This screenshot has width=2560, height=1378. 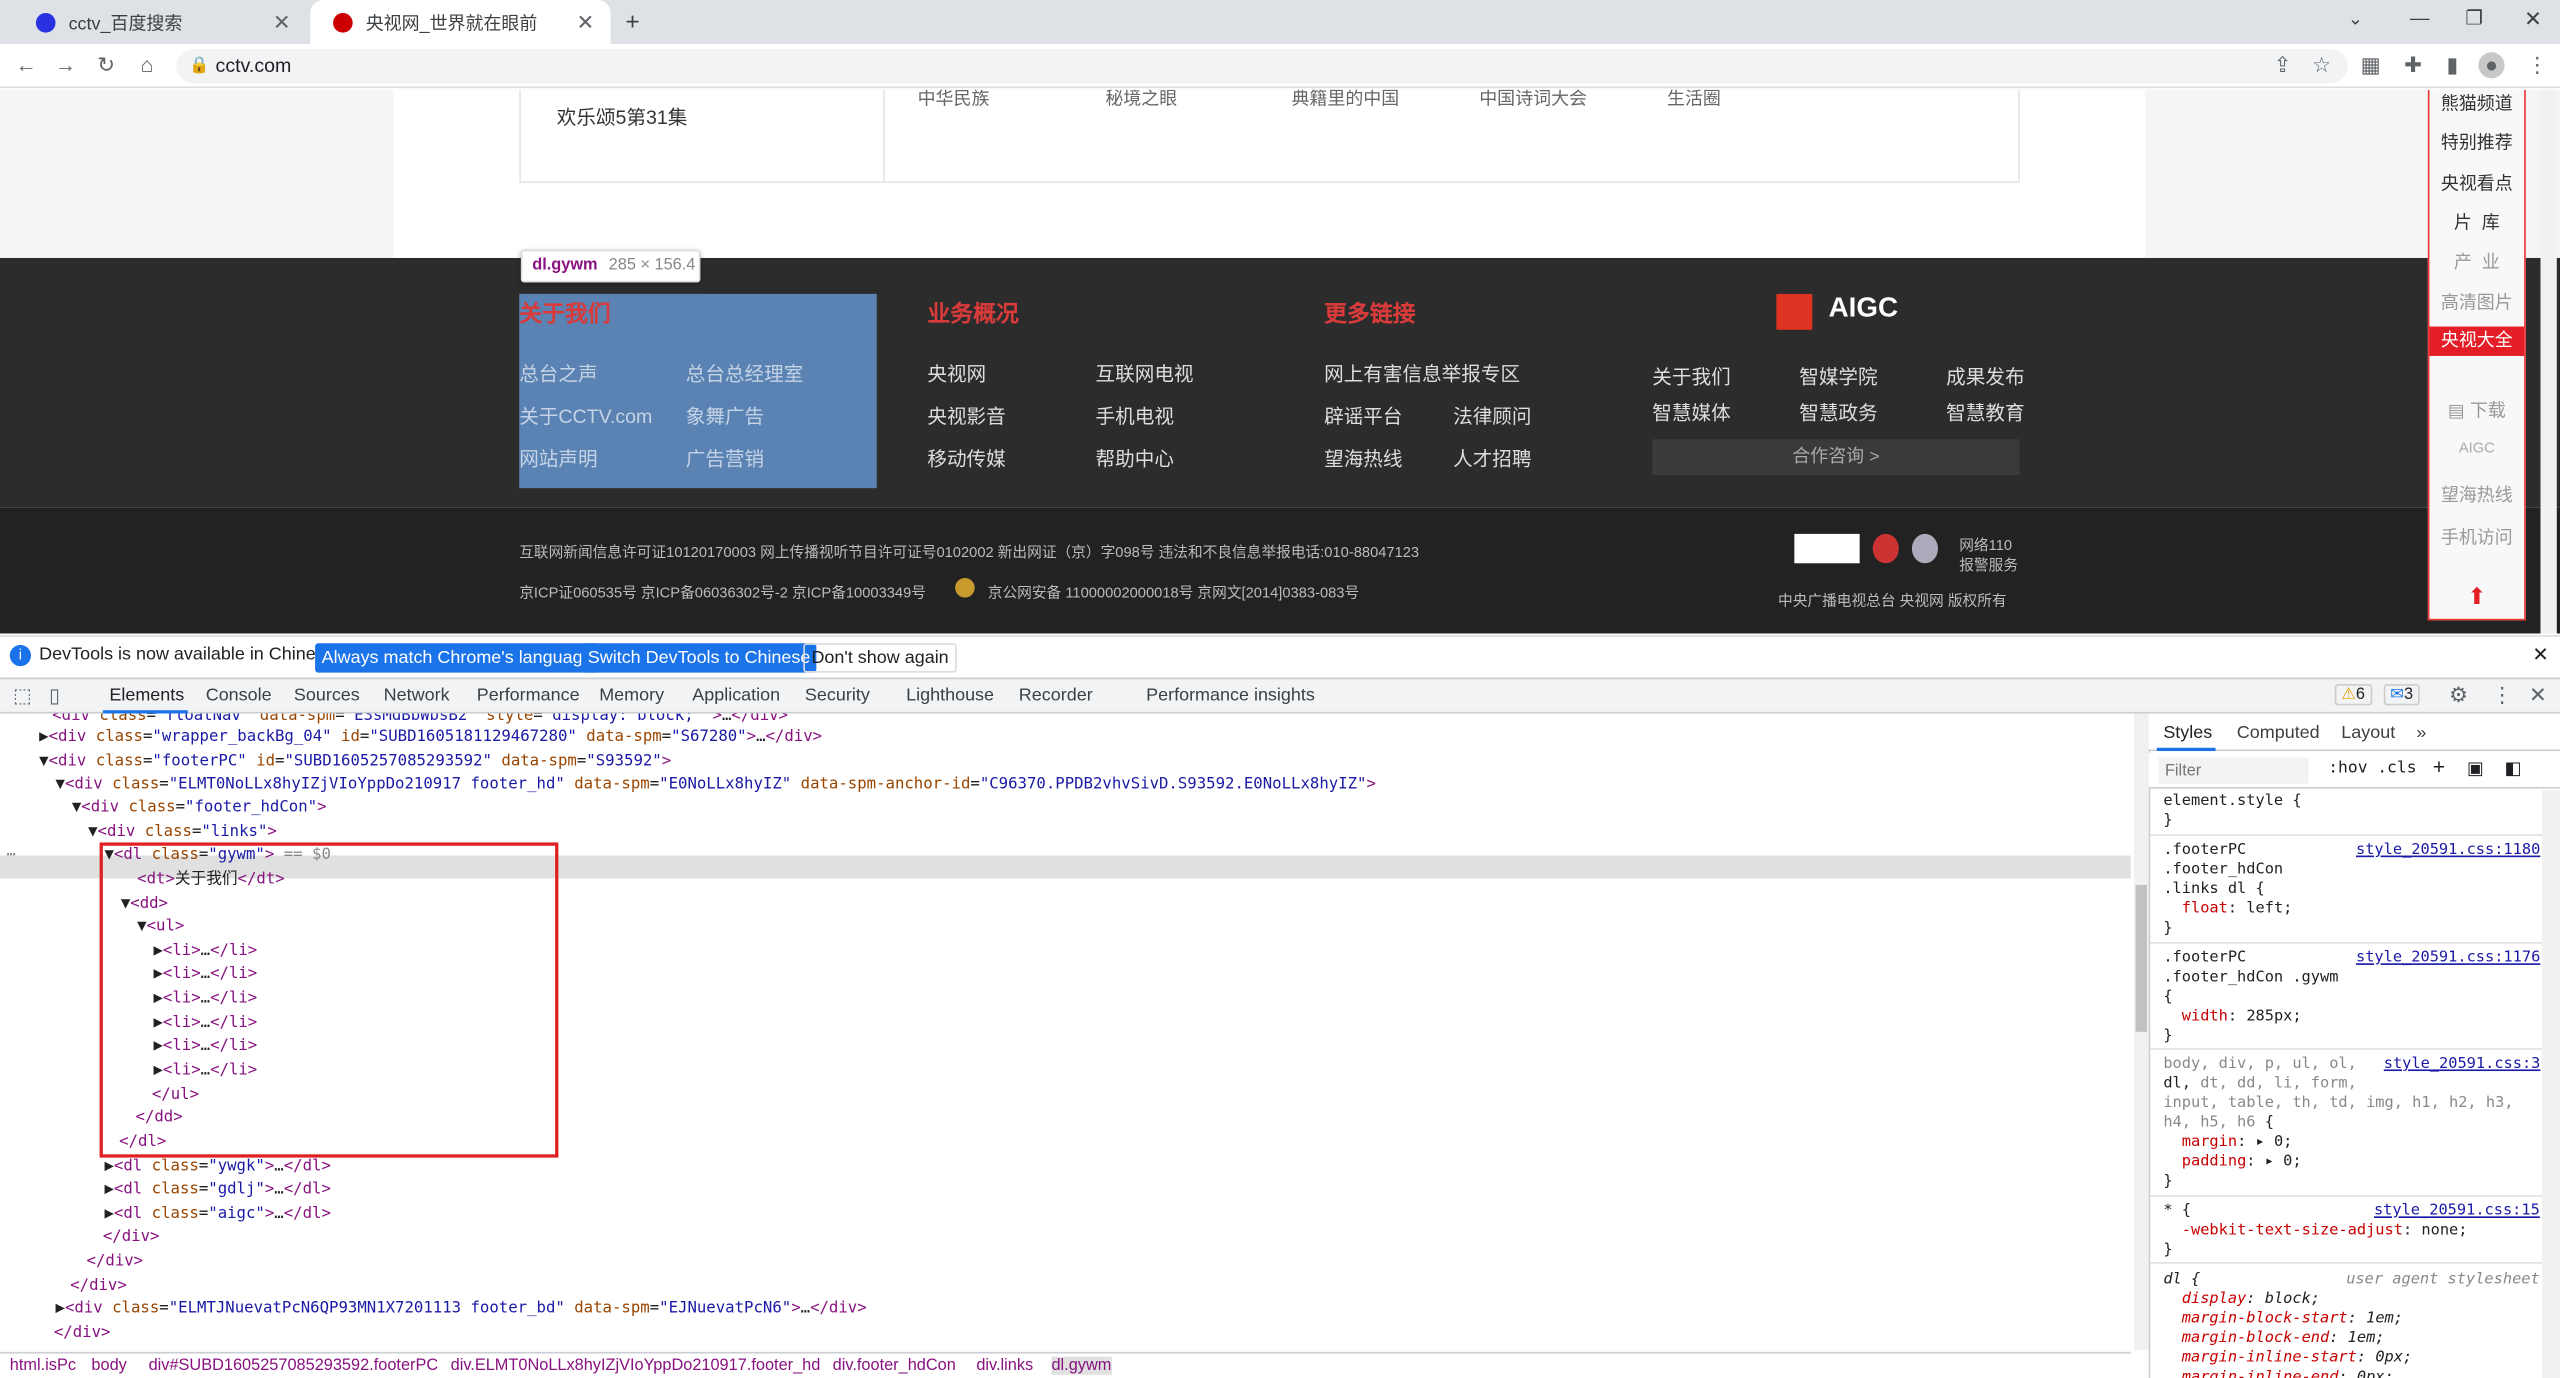 I want to click on rule-element-style: element.style { }, so click(x=2232, y=811).